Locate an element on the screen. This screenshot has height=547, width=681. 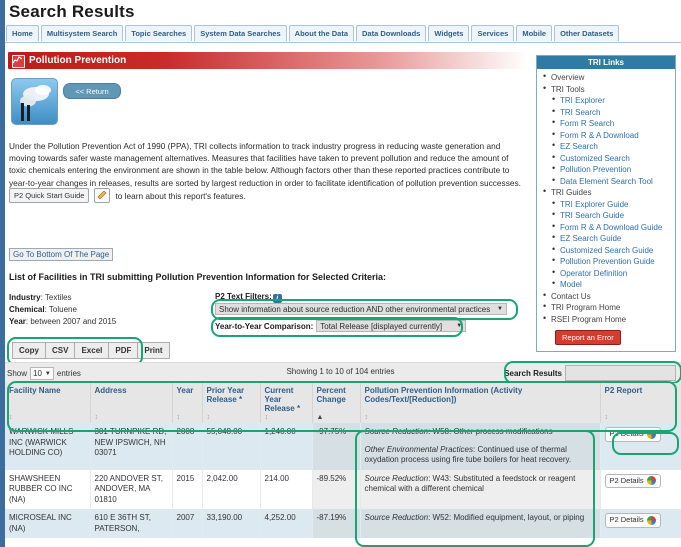
info-icon: i is located at coordinates (277, 298).